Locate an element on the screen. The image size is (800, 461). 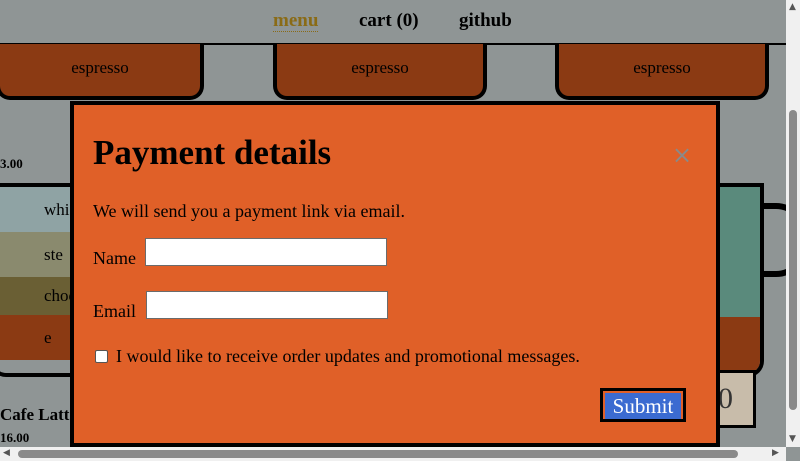
vertical-scrollbar-thumb is located at coordinates (793, 260).